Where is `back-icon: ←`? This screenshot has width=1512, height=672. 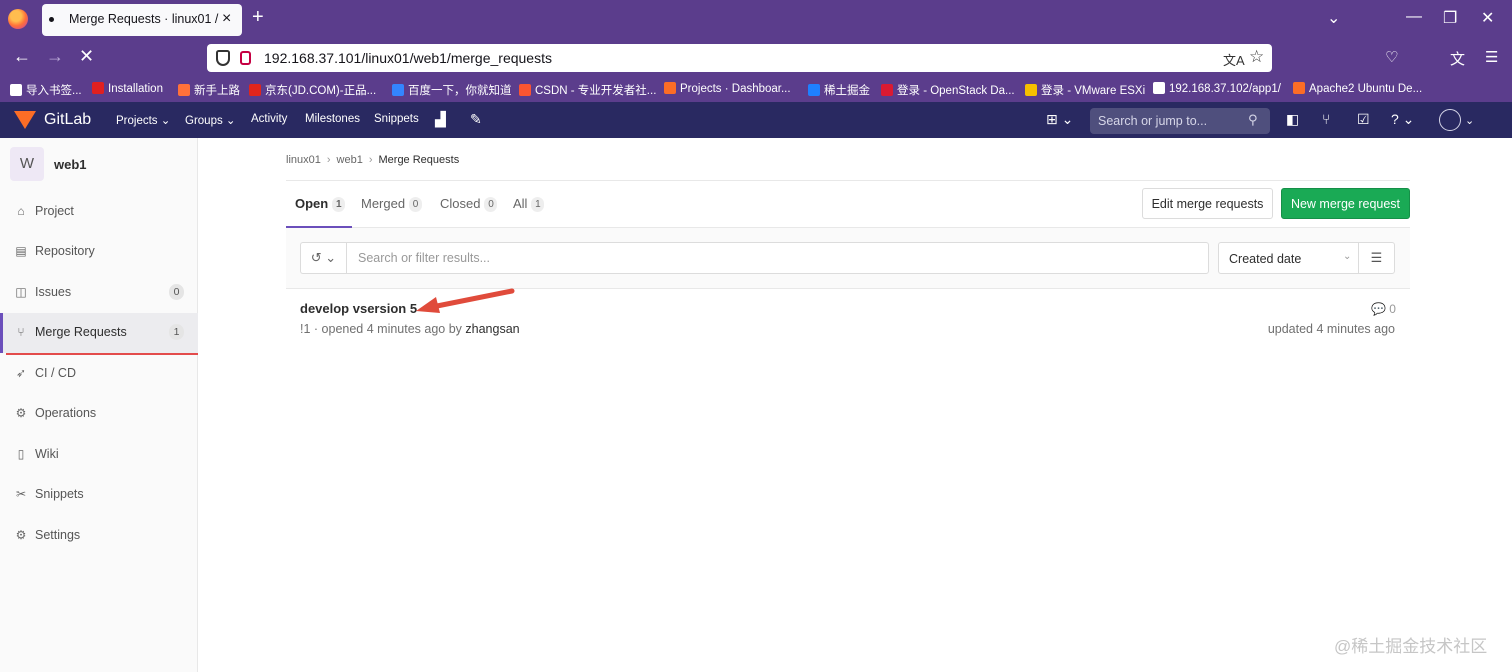 back-icon: ← is located at coordinates (22, 56).